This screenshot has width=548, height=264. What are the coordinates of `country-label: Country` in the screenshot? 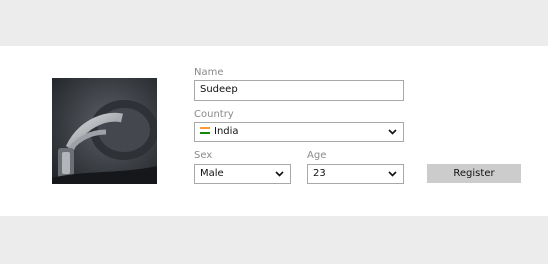 It's located at (214, 114).